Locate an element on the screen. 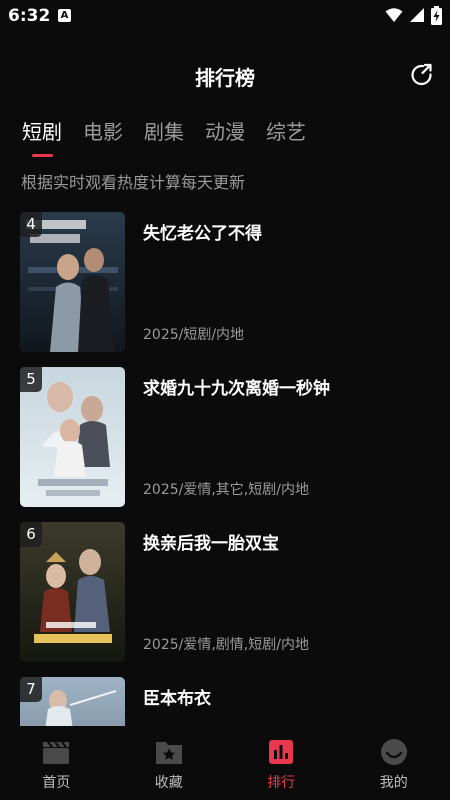 Image resolution: width=450 pixels, height=800 pixels. tab-label: 综艺 is located at coordinates (286, 132).